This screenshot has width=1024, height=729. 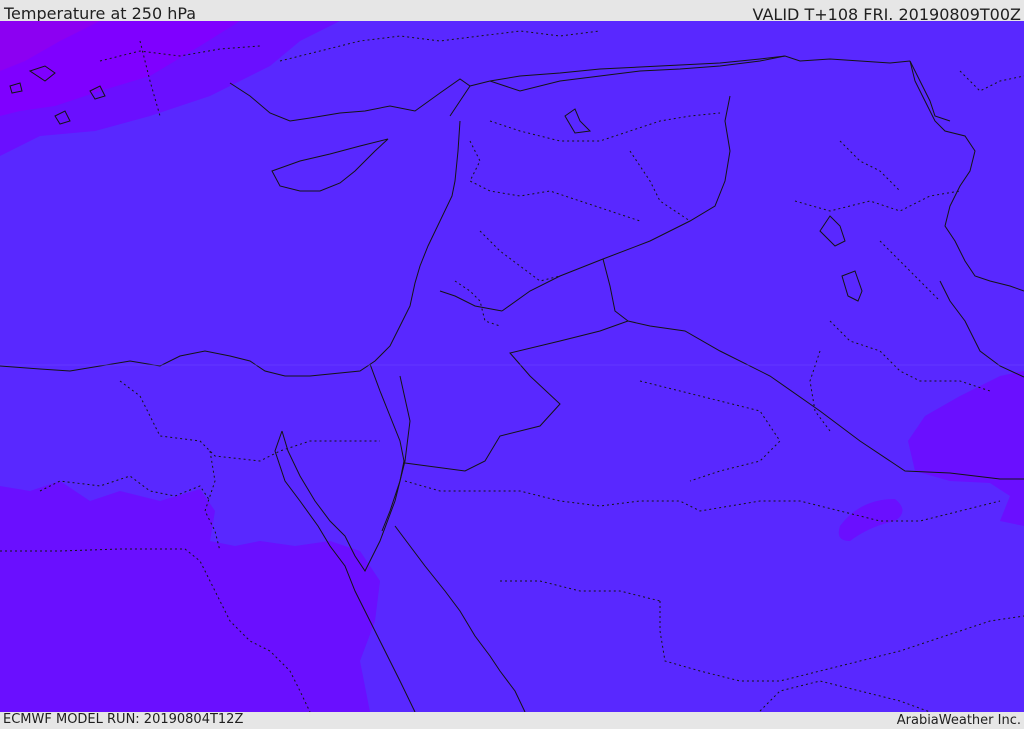 What do you see at coordinates (123, 719) in the screenshot?
I see `model-run-label: ECMWF MODEL RUN: 20190804T12Z` at bounding box center [123, 719].